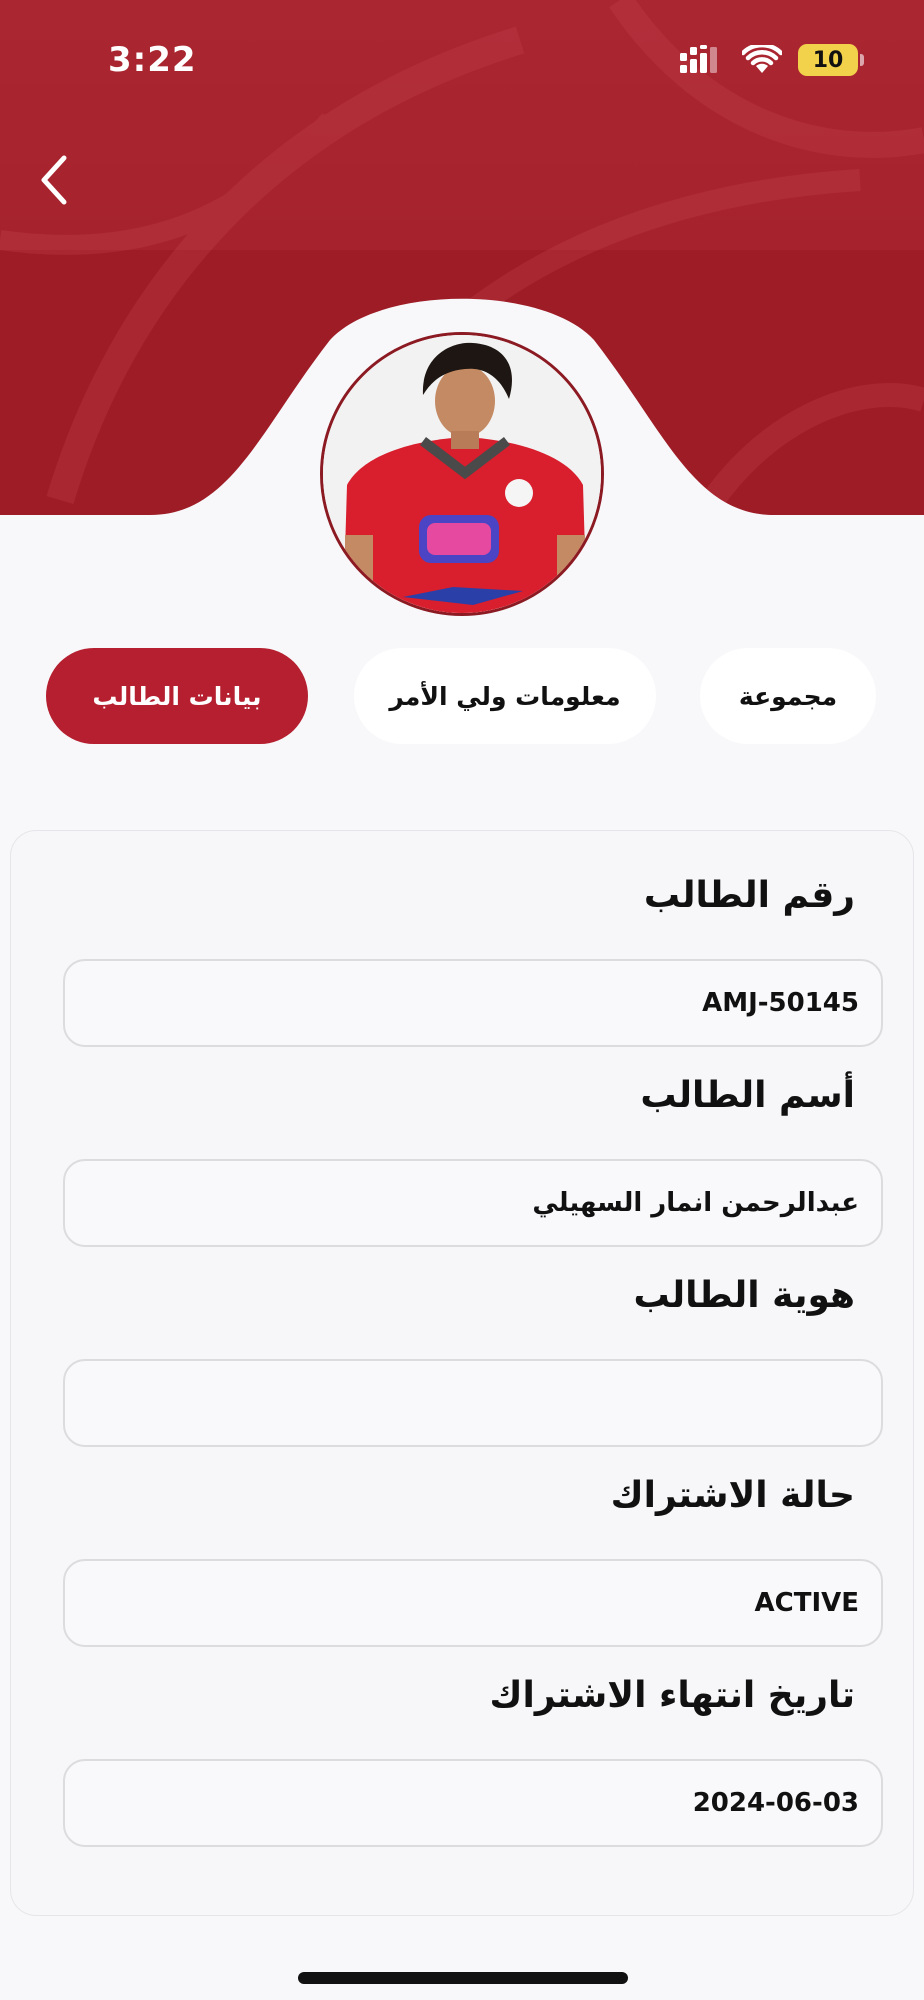 This screenshot has height=2000, width=924. Describe the element at coordinates (473, 1603) in the screenshot. I see `subscription-status-field: ACTIVE` at that location.